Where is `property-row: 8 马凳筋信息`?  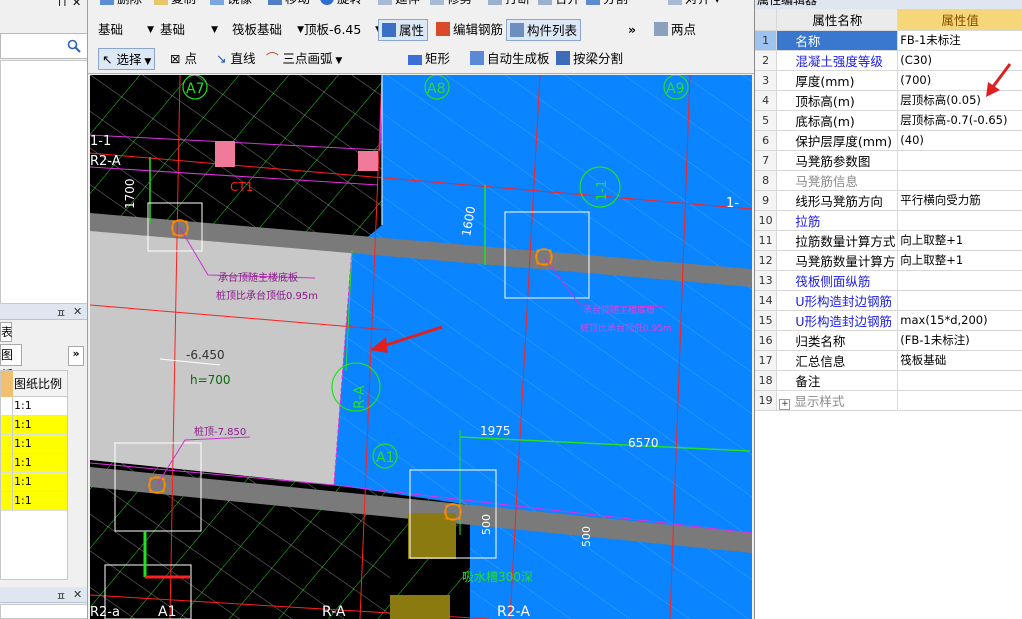 property-row: 8 马凳筋信息 is located at coordinates (888, 180).